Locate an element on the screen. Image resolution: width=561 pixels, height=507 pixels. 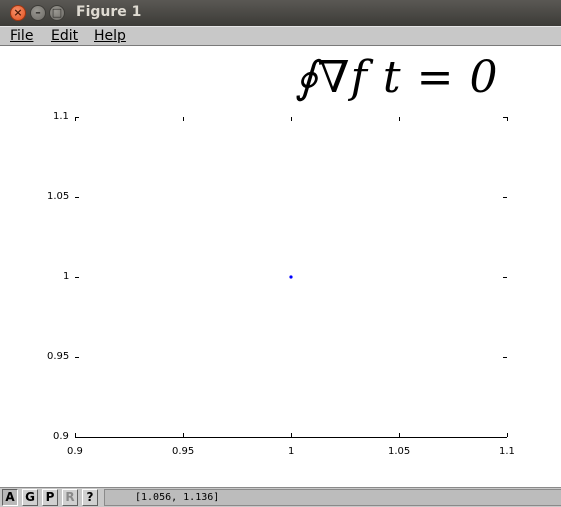
menu-file-label: File is located at coordinates (22, 36).